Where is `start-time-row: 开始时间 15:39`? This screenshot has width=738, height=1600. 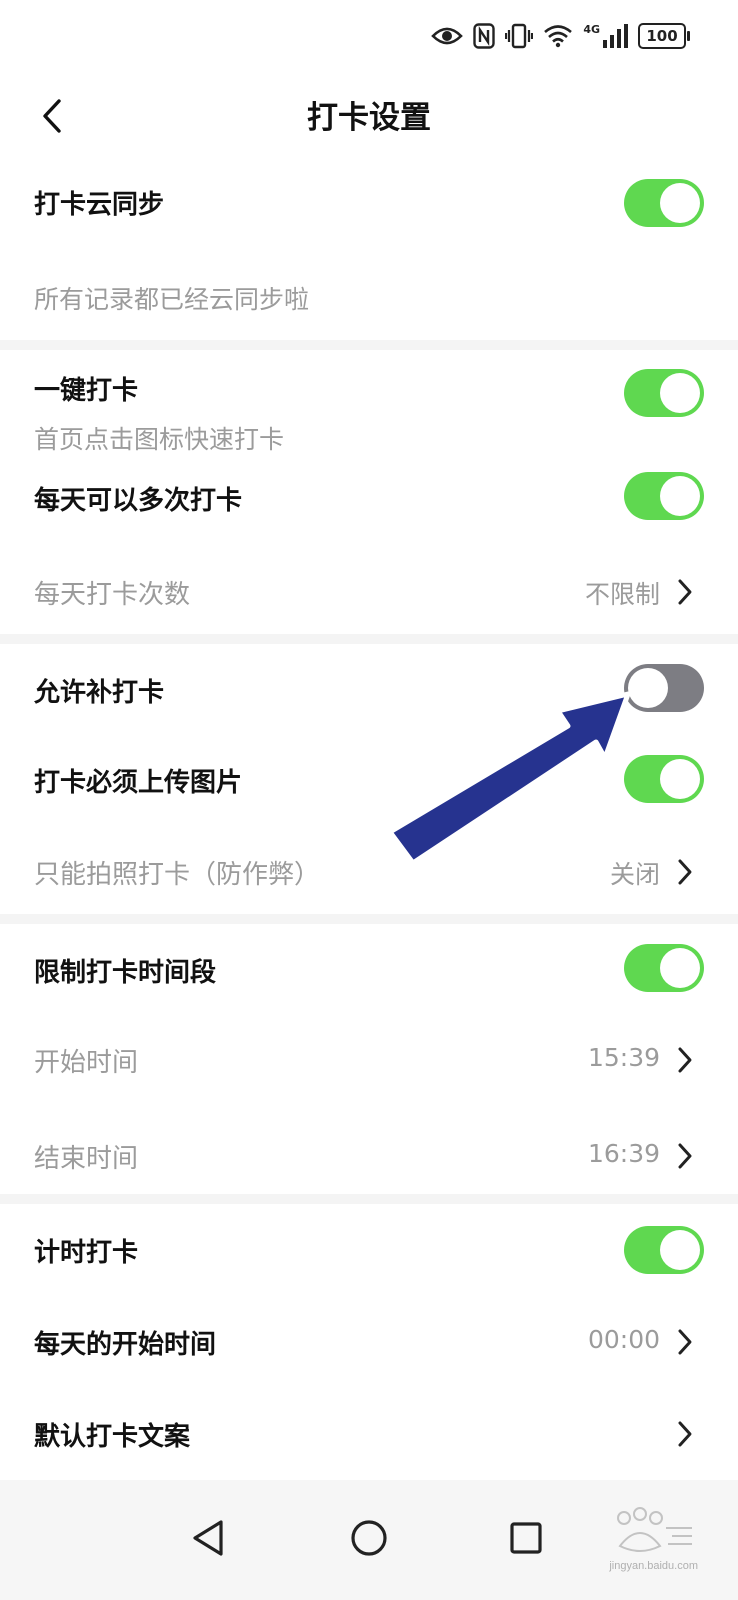
start-time-row: 开始时间 15:39 is located at coordinates (369, 1058).